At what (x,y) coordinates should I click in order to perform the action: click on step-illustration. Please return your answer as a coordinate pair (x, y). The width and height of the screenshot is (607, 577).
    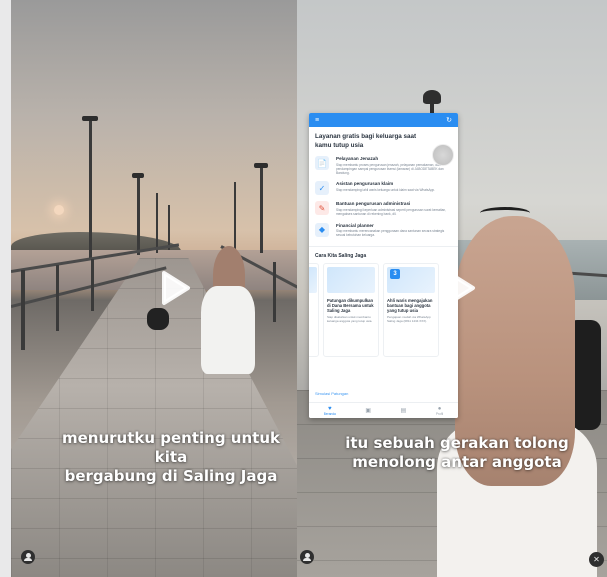
    Looking at the image, I should click on (351, 279).